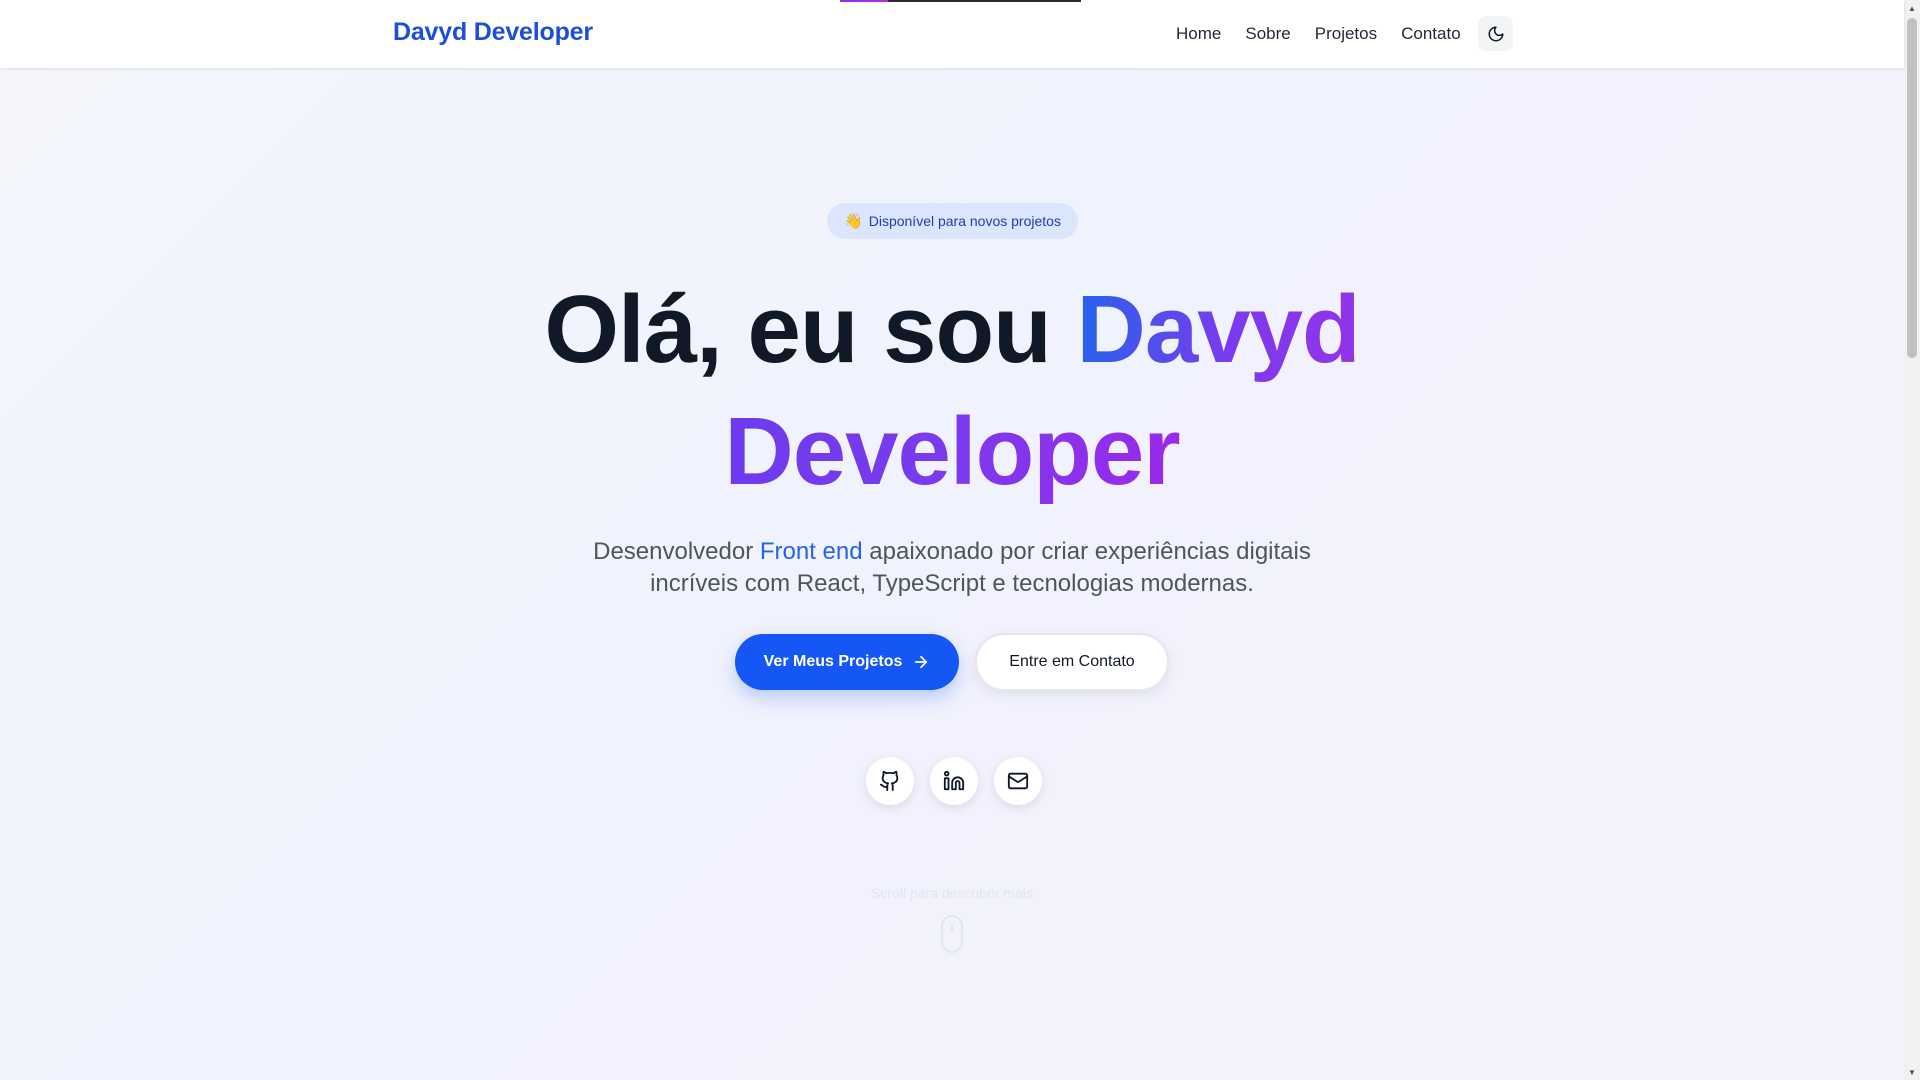  What do you see at coordinates (1346, 34) in the screenshot?
I see `nav-item-projetos: Projetos` at bounding box center [1346, 34].